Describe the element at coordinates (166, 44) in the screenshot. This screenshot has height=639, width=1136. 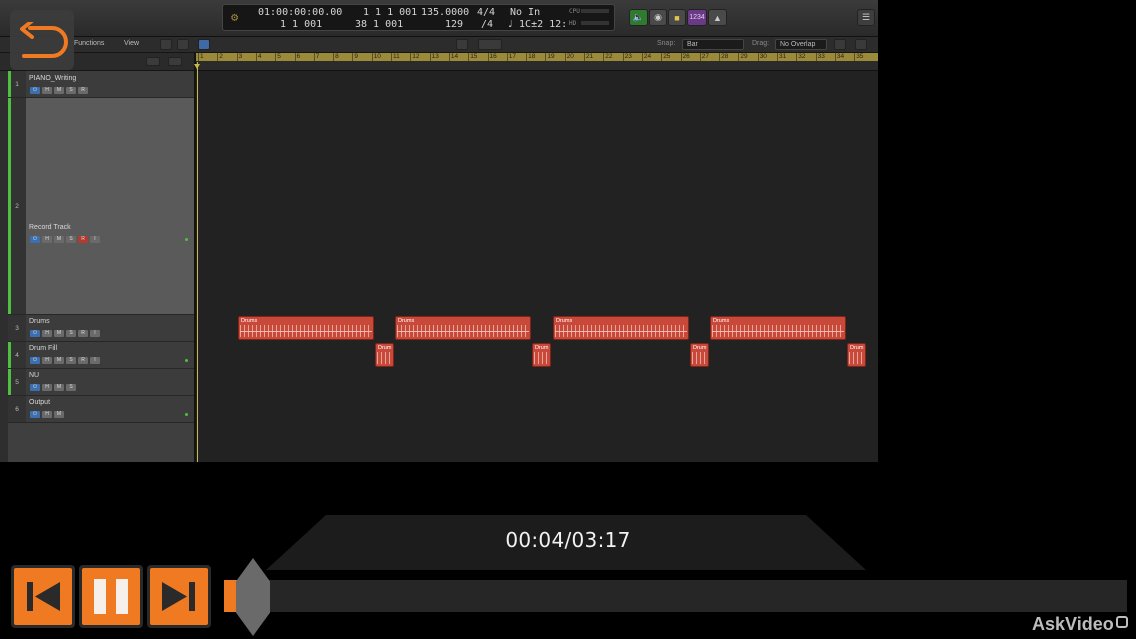
I see `catch-icon` at that location.